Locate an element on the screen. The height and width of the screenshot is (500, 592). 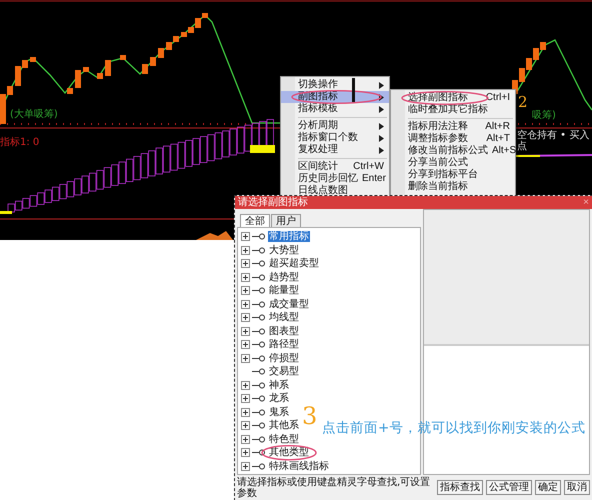
tree-item: 能量型 is located at coordinates (284, 290).